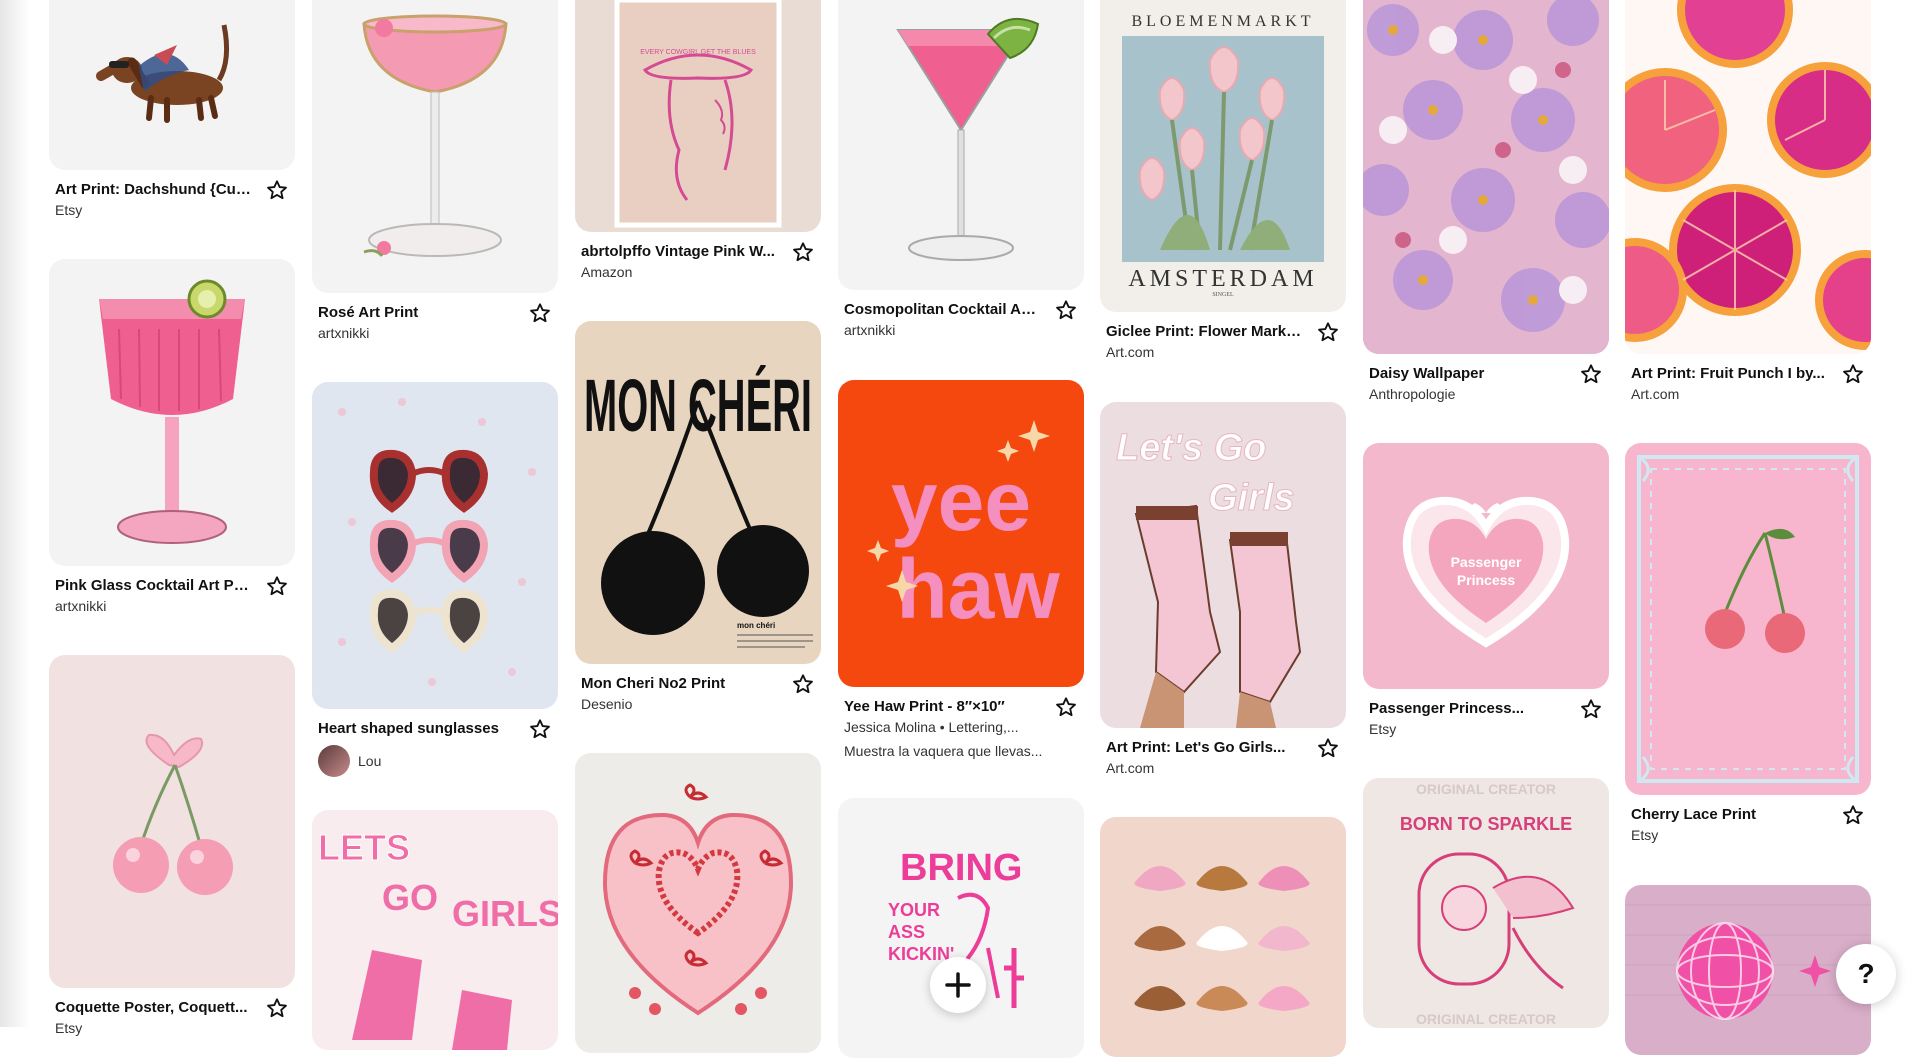  Describe the element at coordinates (1467, 394) in the screenshot. I see `pin-source: Anthropologie` at that location.